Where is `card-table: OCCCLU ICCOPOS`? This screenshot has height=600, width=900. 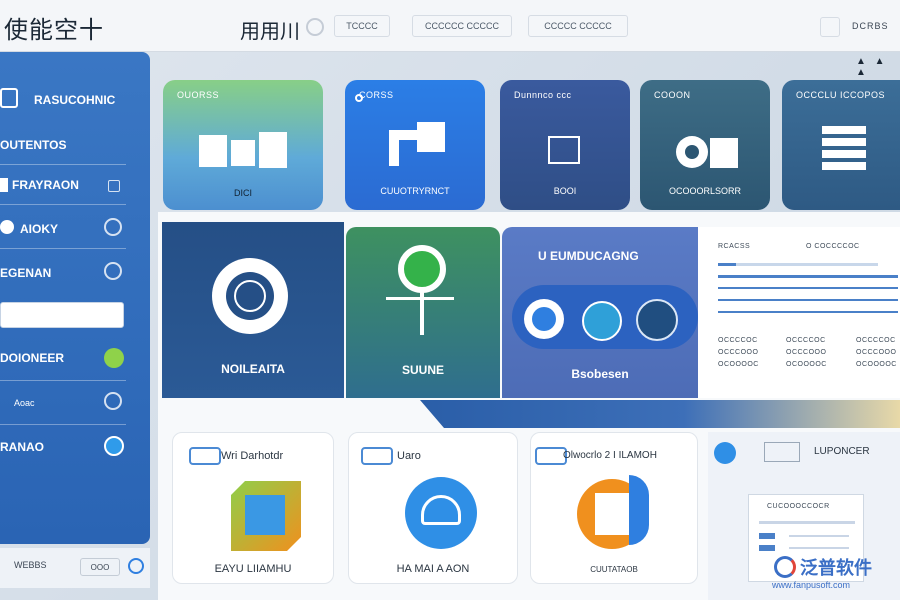 card-table: OCCCLU ICCOPOS is located at coordinates (841, 145).